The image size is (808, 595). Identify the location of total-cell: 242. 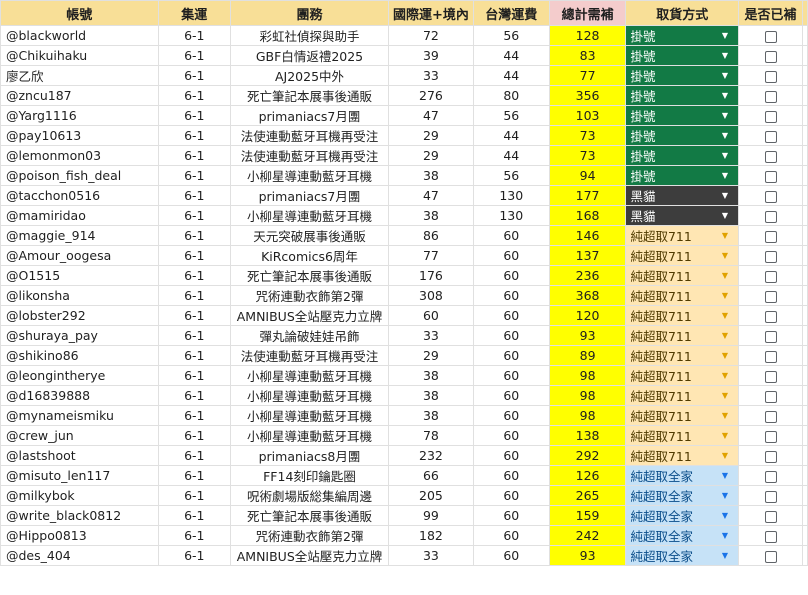
(587, 535).